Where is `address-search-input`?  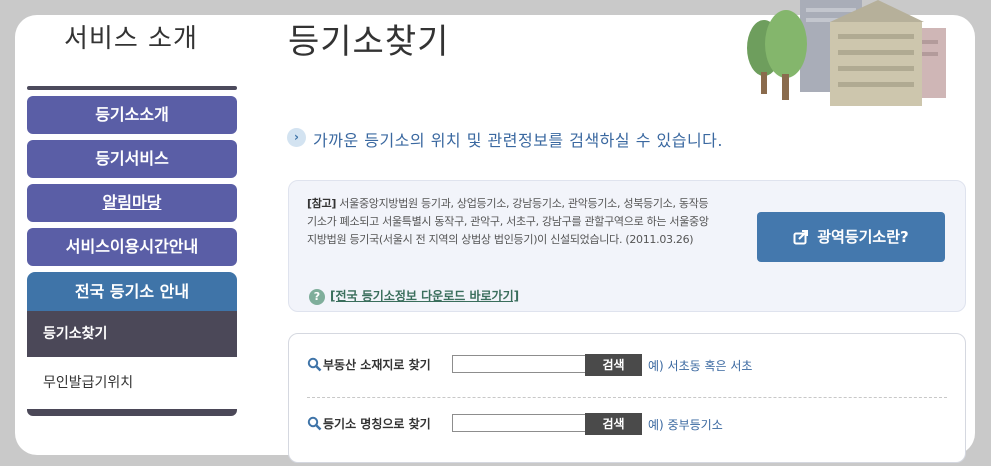
address-search-input is located at coordinates (519, 364).